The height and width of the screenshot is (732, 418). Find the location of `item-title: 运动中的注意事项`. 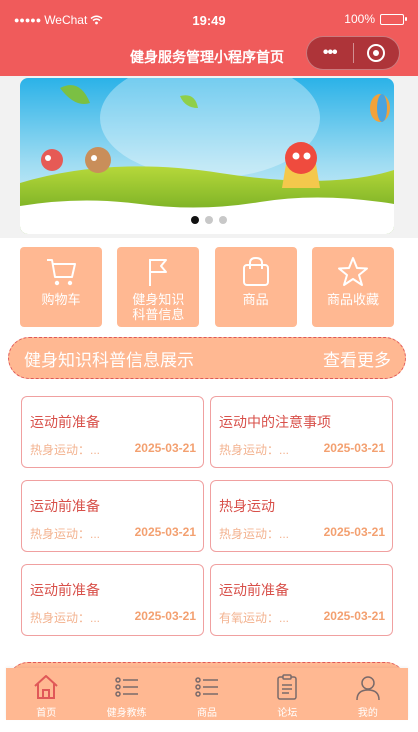

item-title: 运动中的注意事项 is located at coordinates (275, 422).